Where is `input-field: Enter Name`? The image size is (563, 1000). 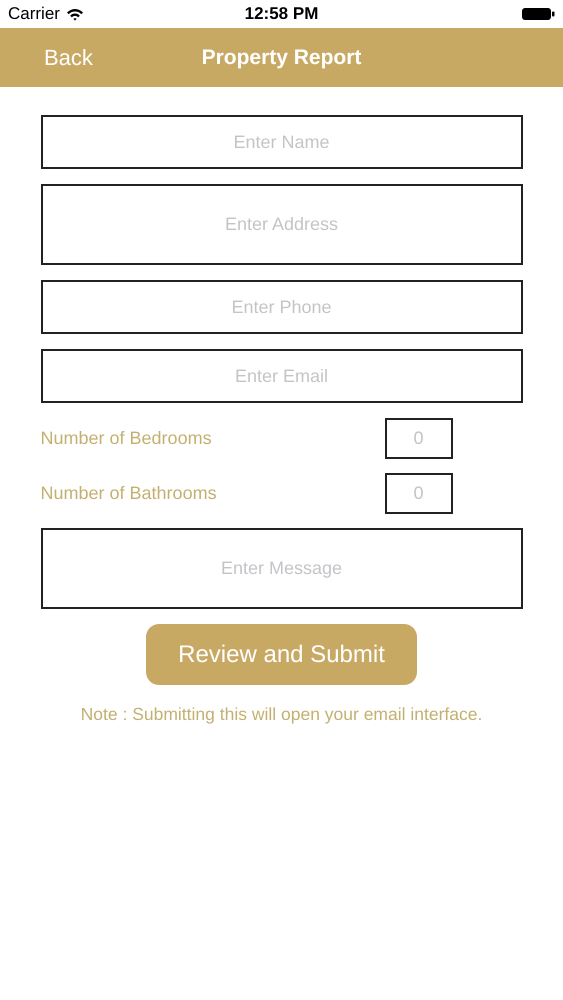 input-field: Enter Name is located at coordinates (281, 142).